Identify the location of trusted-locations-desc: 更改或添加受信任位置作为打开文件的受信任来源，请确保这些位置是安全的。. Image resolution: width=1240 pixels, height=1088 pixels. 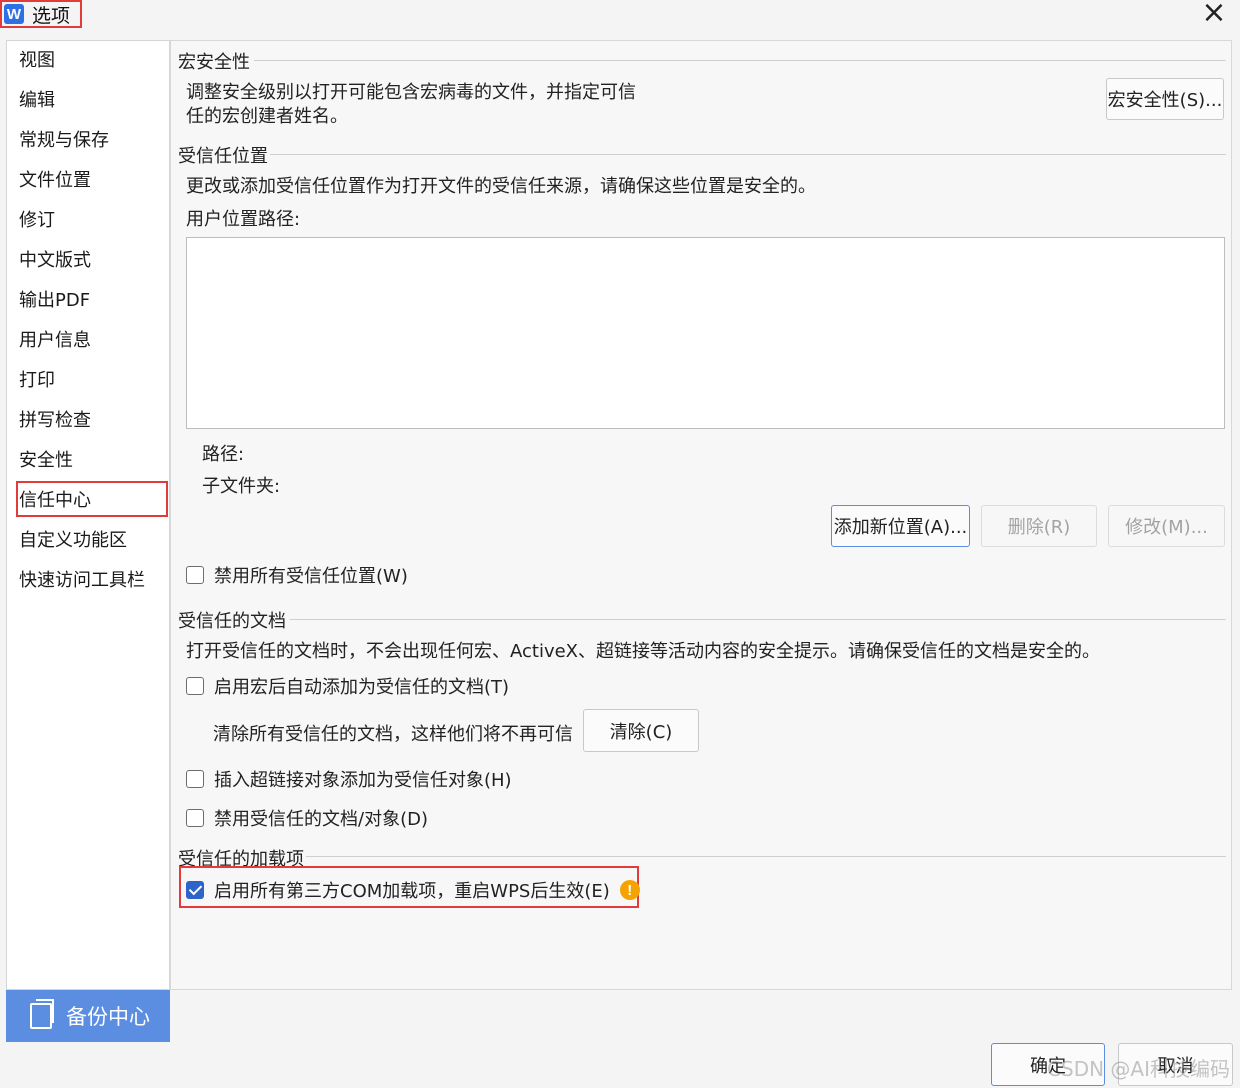
(501, 186).